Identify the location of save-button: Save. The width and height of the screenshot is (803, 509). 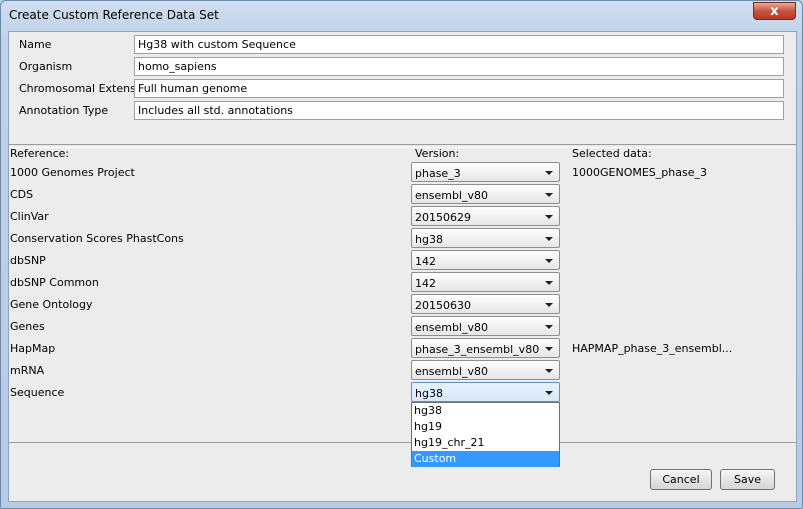
(747, 479).